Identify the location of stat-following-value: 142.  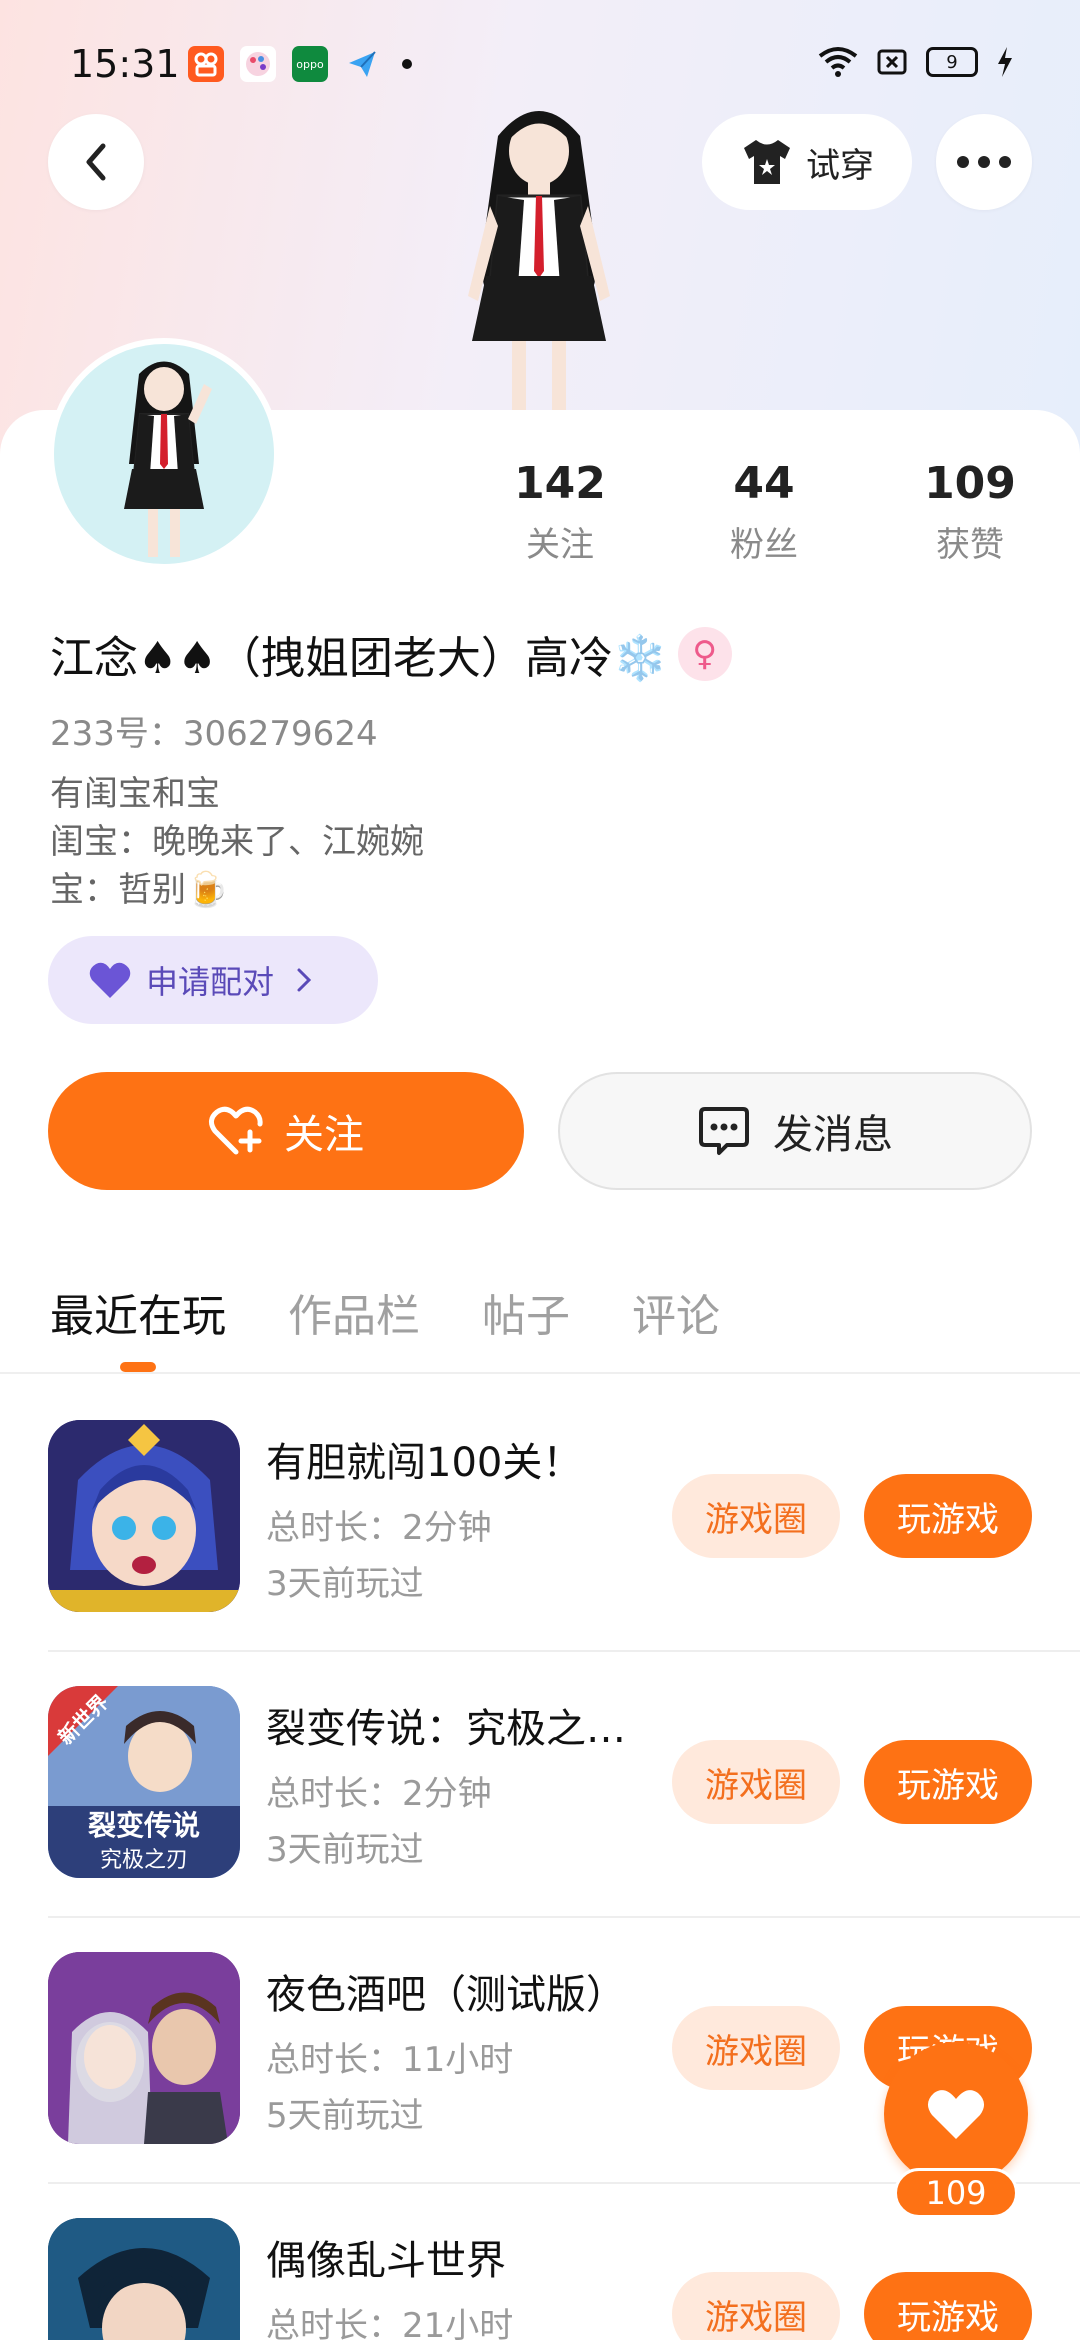
(560, 483).